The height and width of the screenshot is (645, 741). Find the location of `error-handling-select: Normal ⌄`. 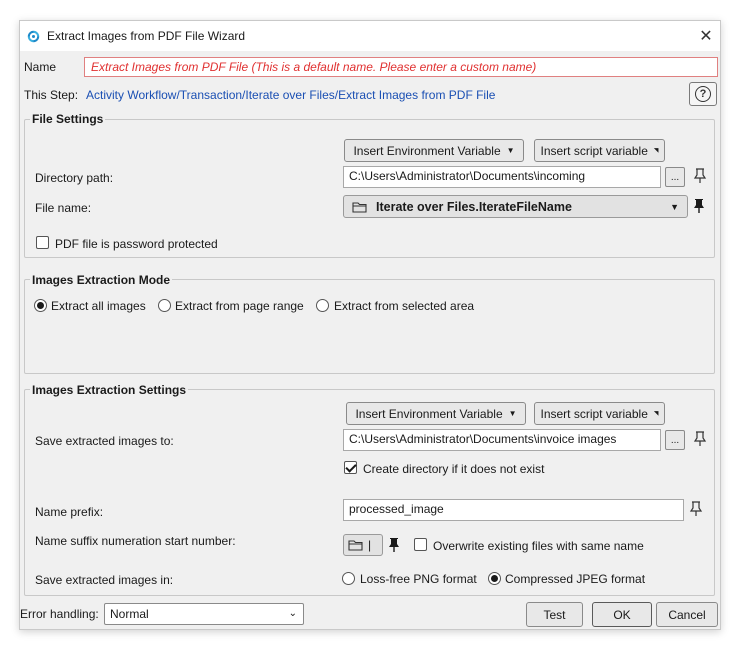

error-handling-select: Normal ⌄ is located at coordinates (204, 614).